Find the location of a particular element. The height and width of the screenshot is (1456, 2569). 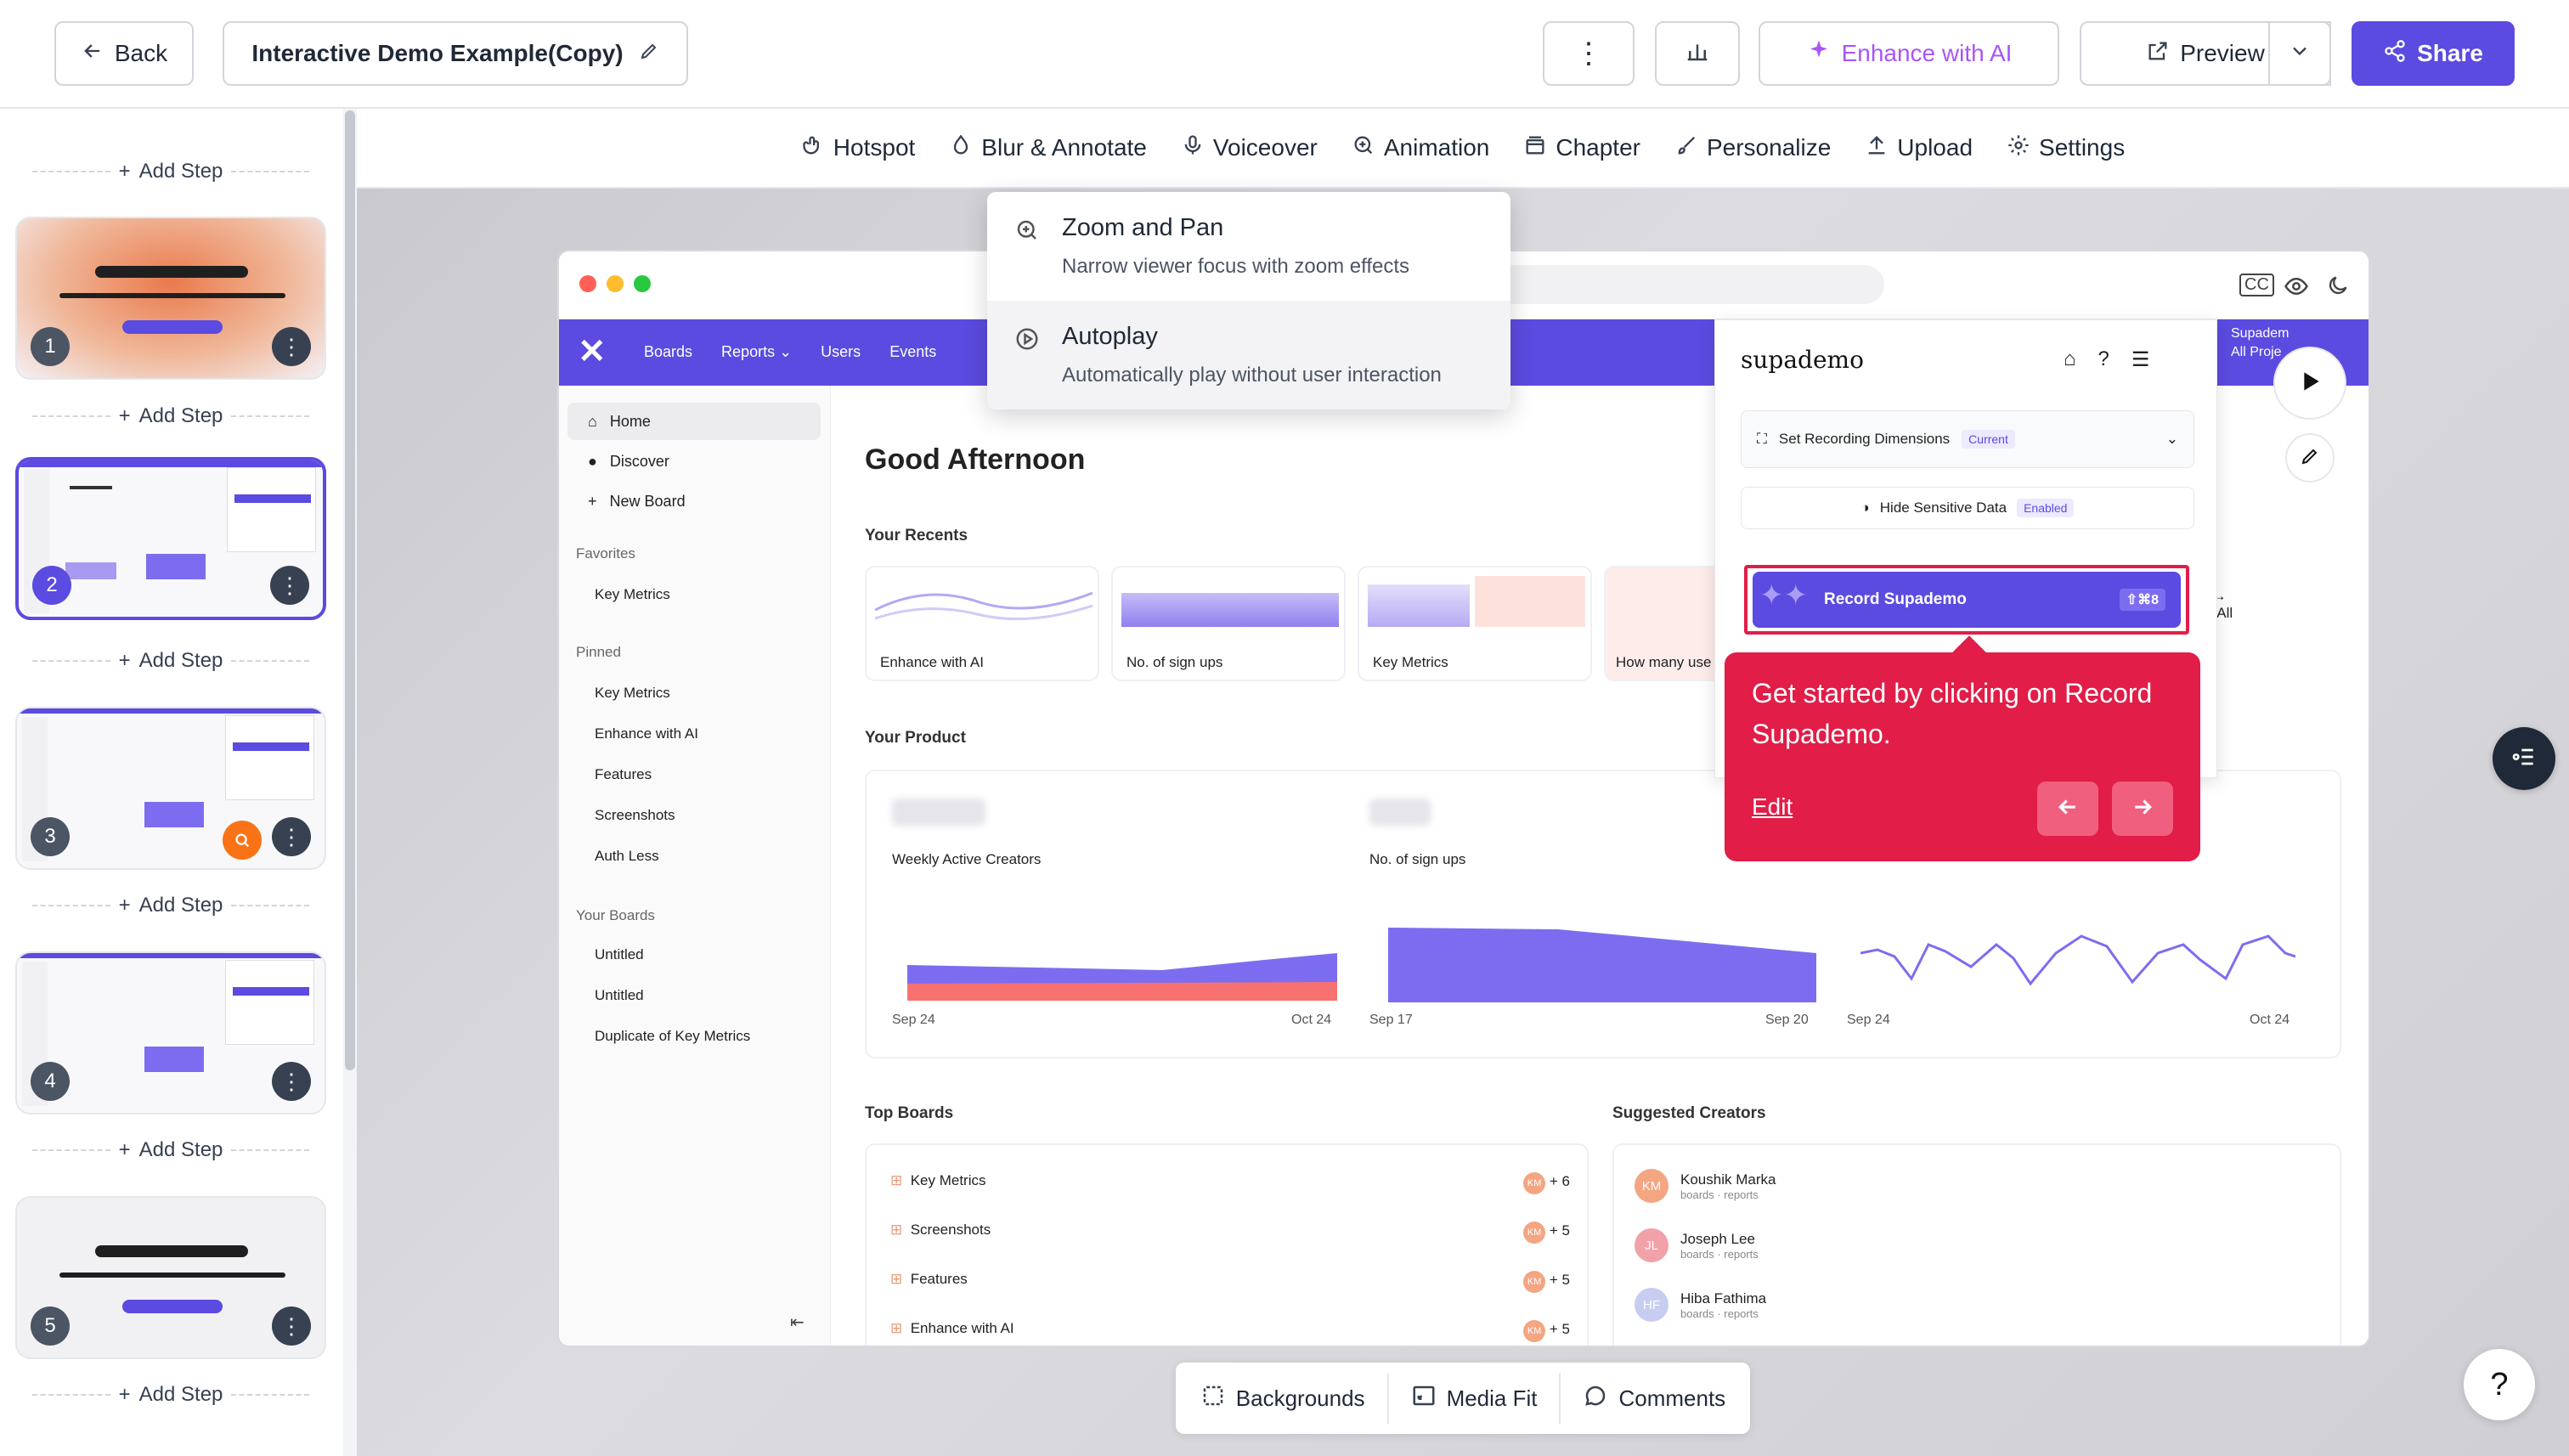

steps-list-button is located at coordinates (2524, 759).